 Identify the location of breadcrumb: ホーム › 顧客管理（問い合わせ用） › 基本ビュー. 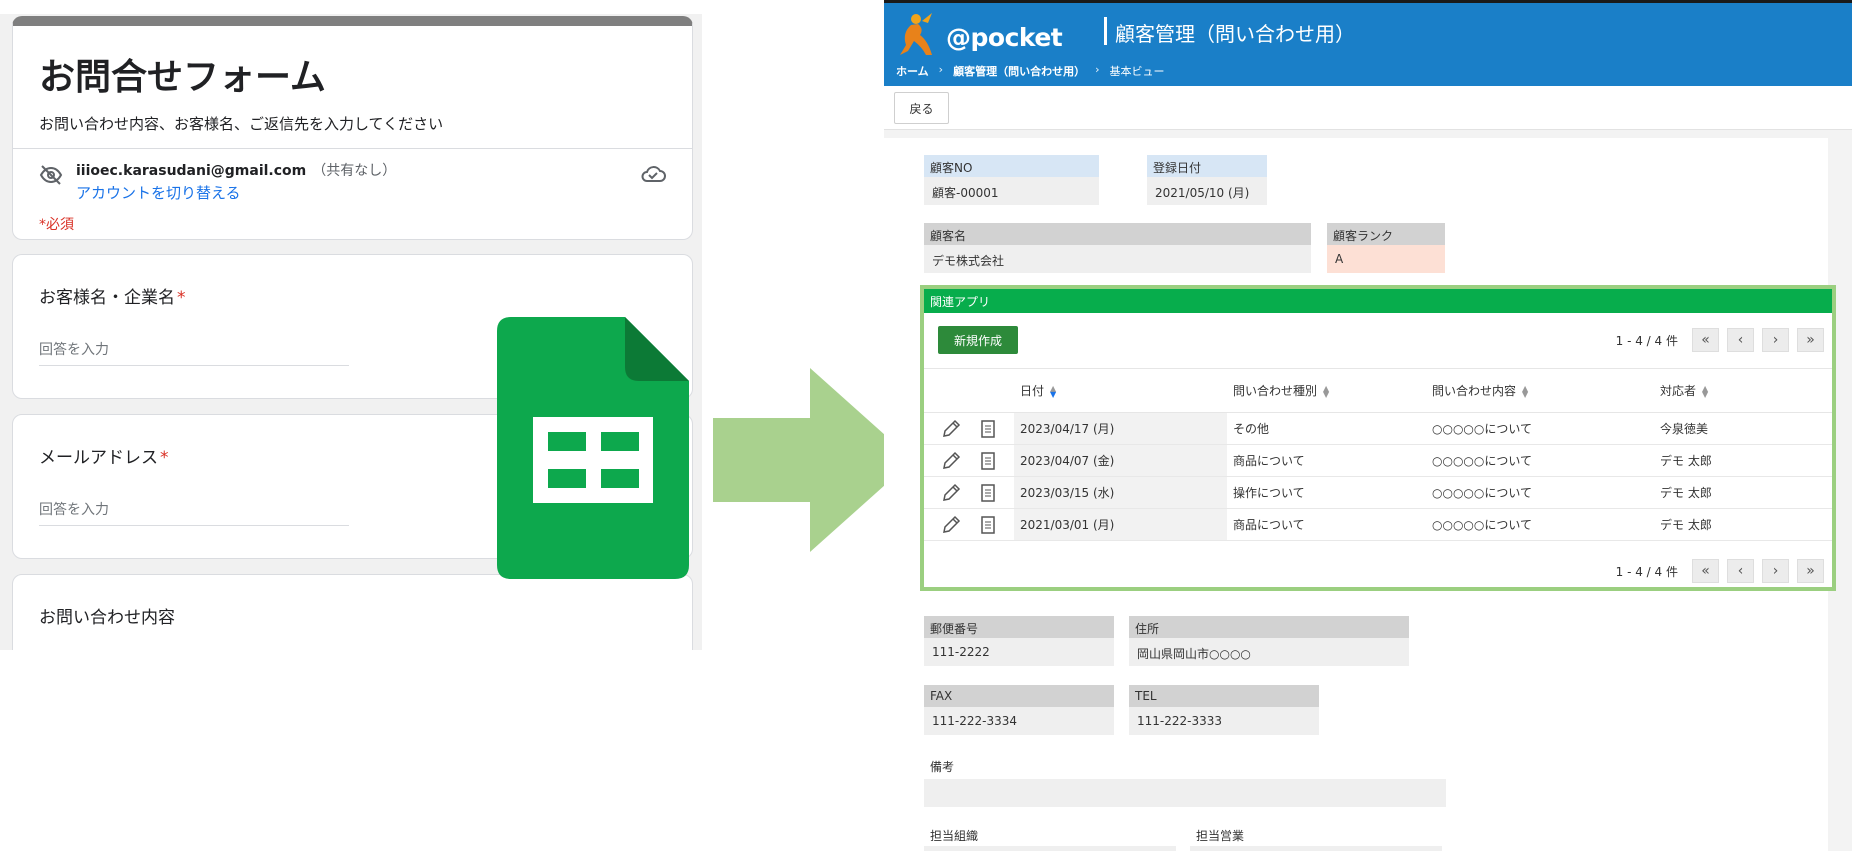
(1030, 71).